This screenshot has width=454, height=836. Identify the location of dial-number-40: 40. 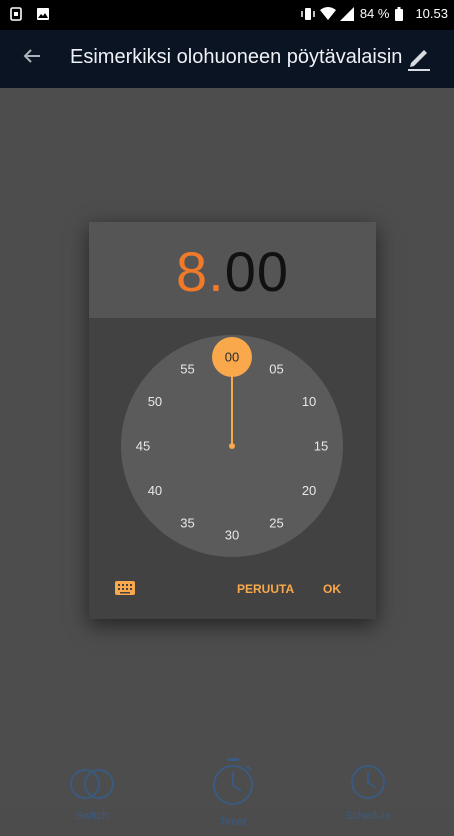
(155, 490).